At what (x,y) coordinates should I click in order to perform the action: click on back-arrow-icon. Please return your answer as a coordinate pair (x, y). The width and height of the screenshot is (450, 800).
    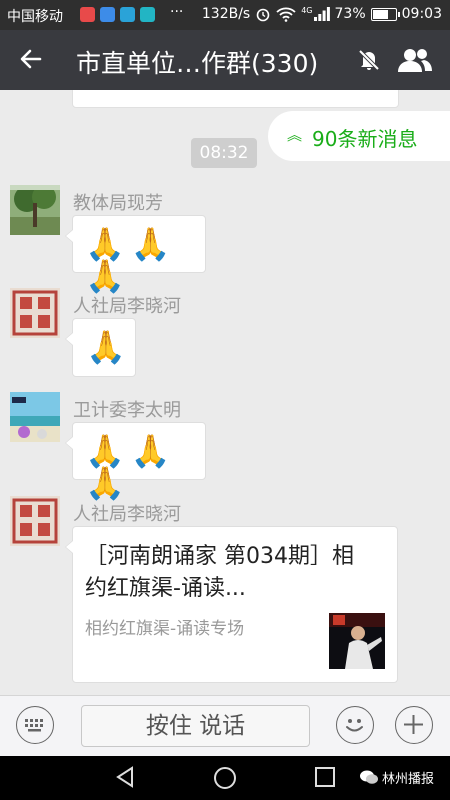
    Looking at the image, I should click on (31, 59).